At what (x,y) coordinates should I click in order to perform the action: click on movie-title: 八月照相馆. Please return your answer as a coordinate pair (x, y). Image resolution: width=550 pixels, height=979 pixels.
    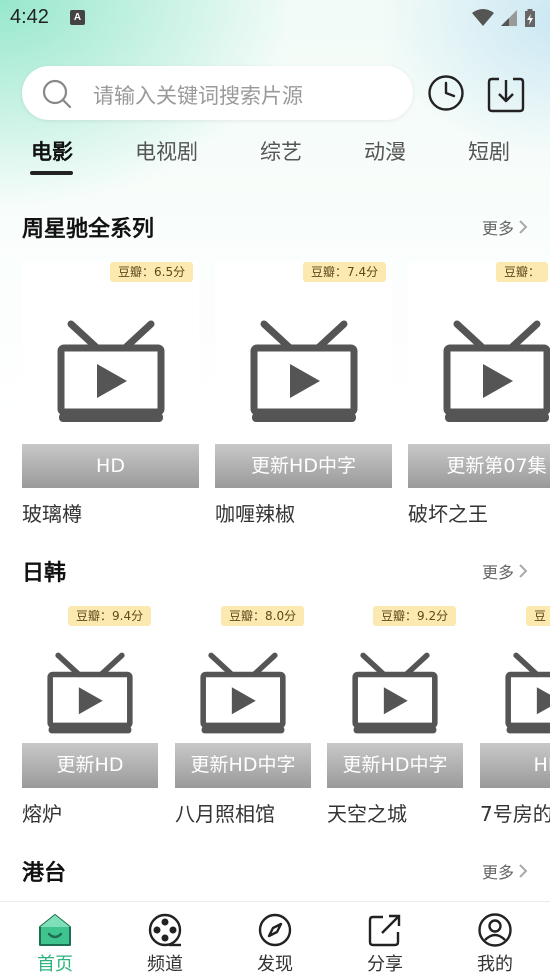
    Looking at the image, I should click on (225, 814).